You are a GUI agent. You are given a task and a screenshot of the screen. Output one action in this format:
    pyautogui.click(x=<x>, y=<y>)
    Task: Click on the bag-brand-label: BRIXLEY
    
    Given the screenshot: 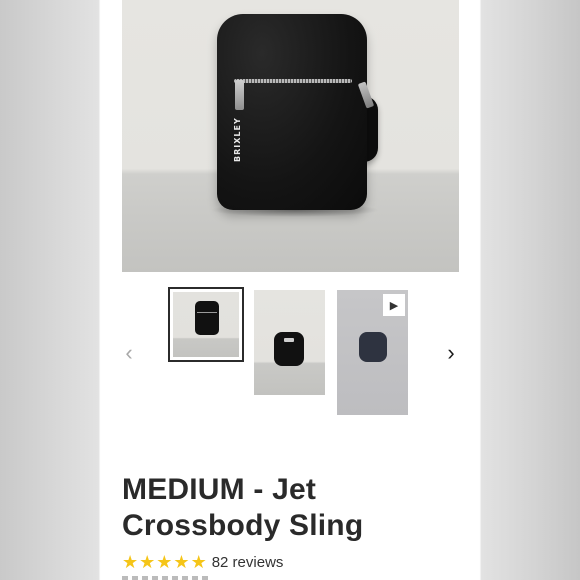 What is the action you would take?
    pyautogui.click(x=237, y=139)
    